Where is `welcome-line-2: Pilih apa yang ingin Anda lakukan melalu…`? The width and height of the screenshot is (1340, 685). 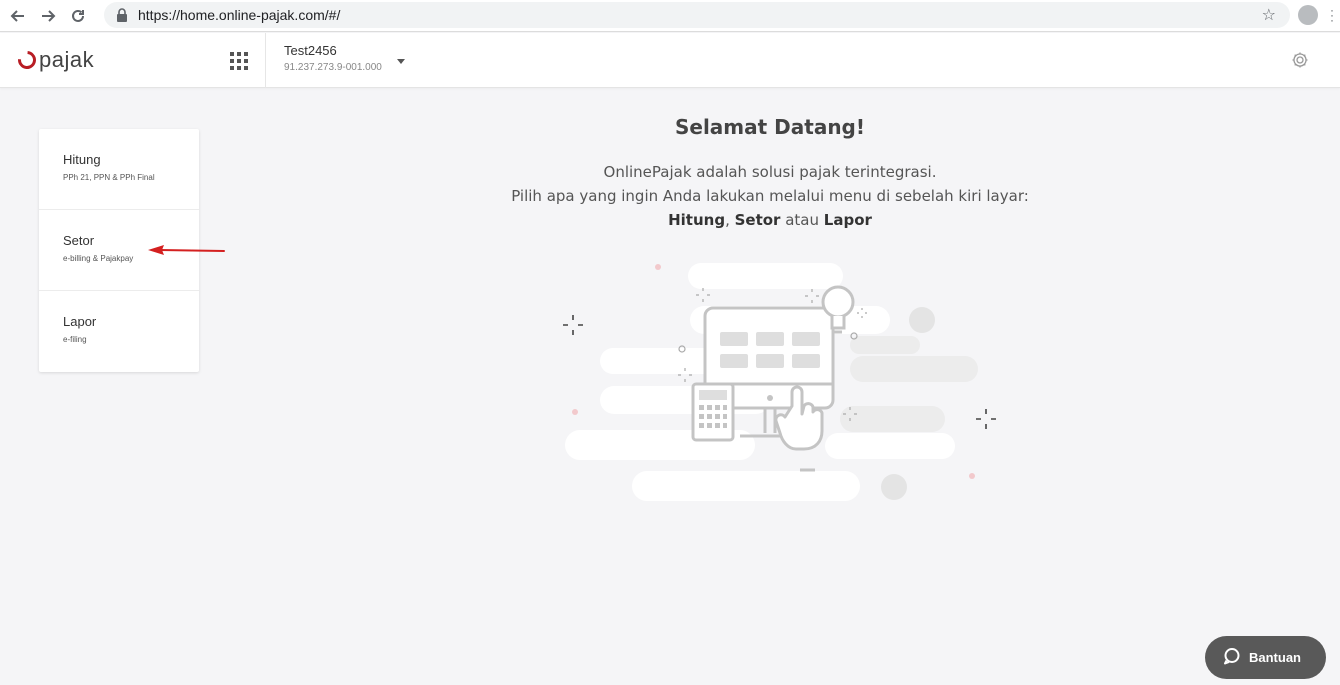
welcome-line-2: Pilih apa yang ingin Anda lakukan melalu… is located at coordinates (770, 196).